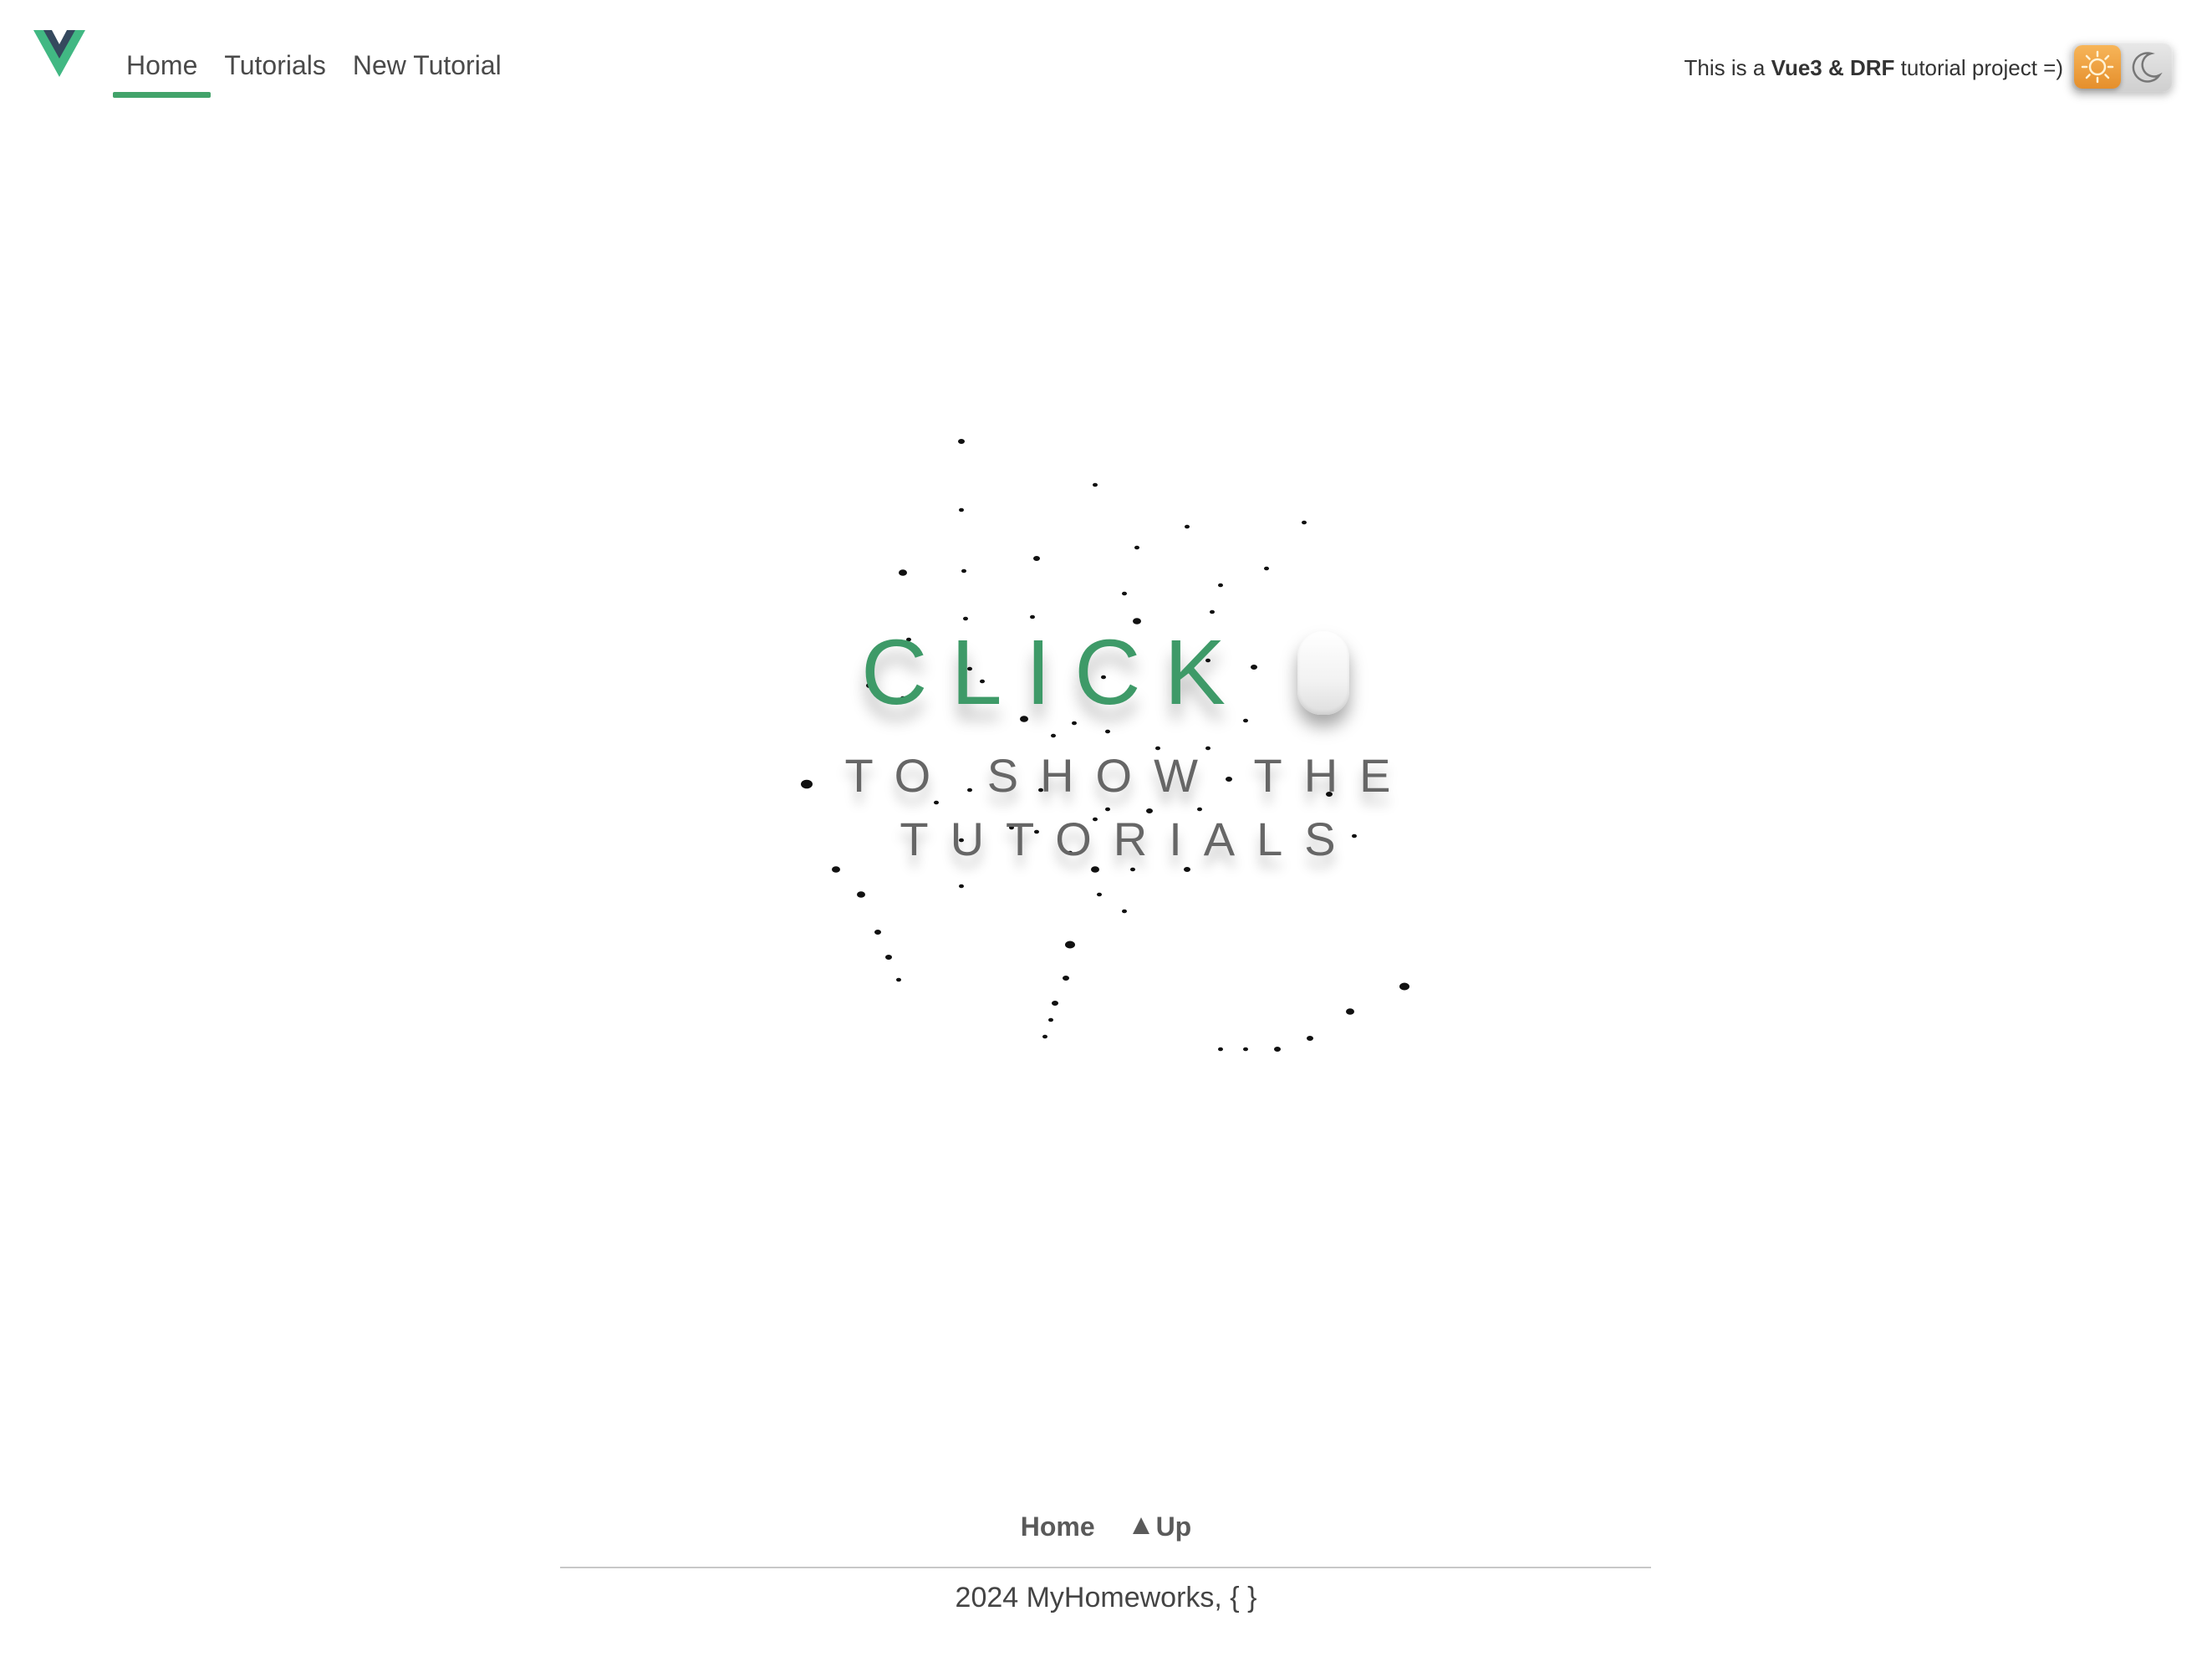  What do you see at coordinates (1978, 67) in the screenshot?
I see `tagline-suffix: tutorial project =)` at bounding box center [1978, 67].